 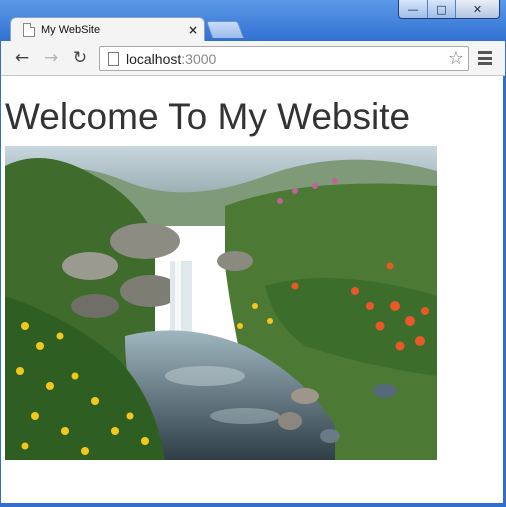 What do you see at coordinates (154, 58) in the screenshot?
I see `url-host: localhost` at bounding box center [154, 58].